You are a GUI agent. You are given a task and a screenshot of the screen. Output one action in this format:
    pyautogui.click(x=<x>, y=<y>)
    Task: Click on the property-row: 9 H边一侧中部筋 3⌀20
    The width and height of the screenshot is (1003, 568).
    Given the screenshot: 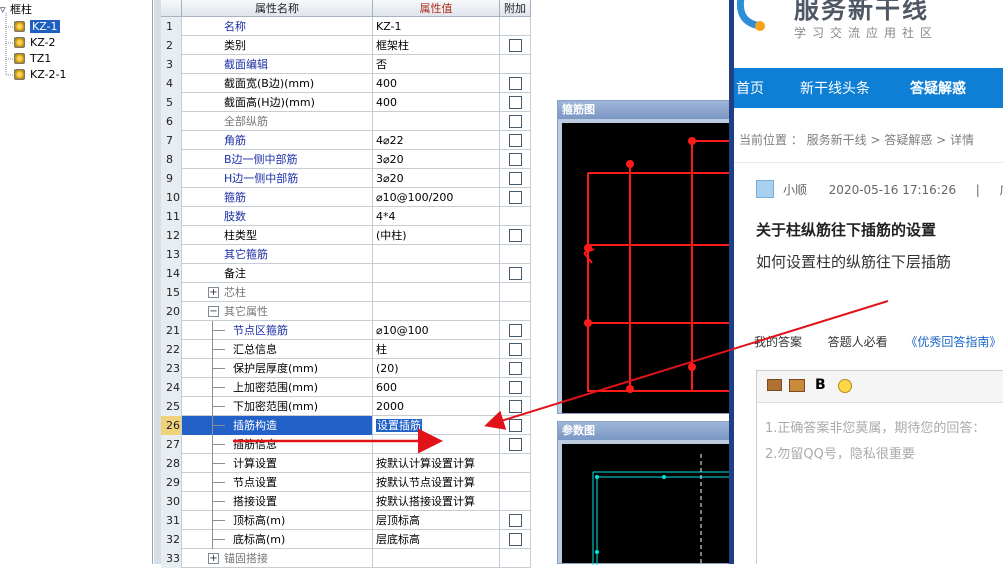 What is the action you would take?
    pyautogui.click(x=346, y=178)
    